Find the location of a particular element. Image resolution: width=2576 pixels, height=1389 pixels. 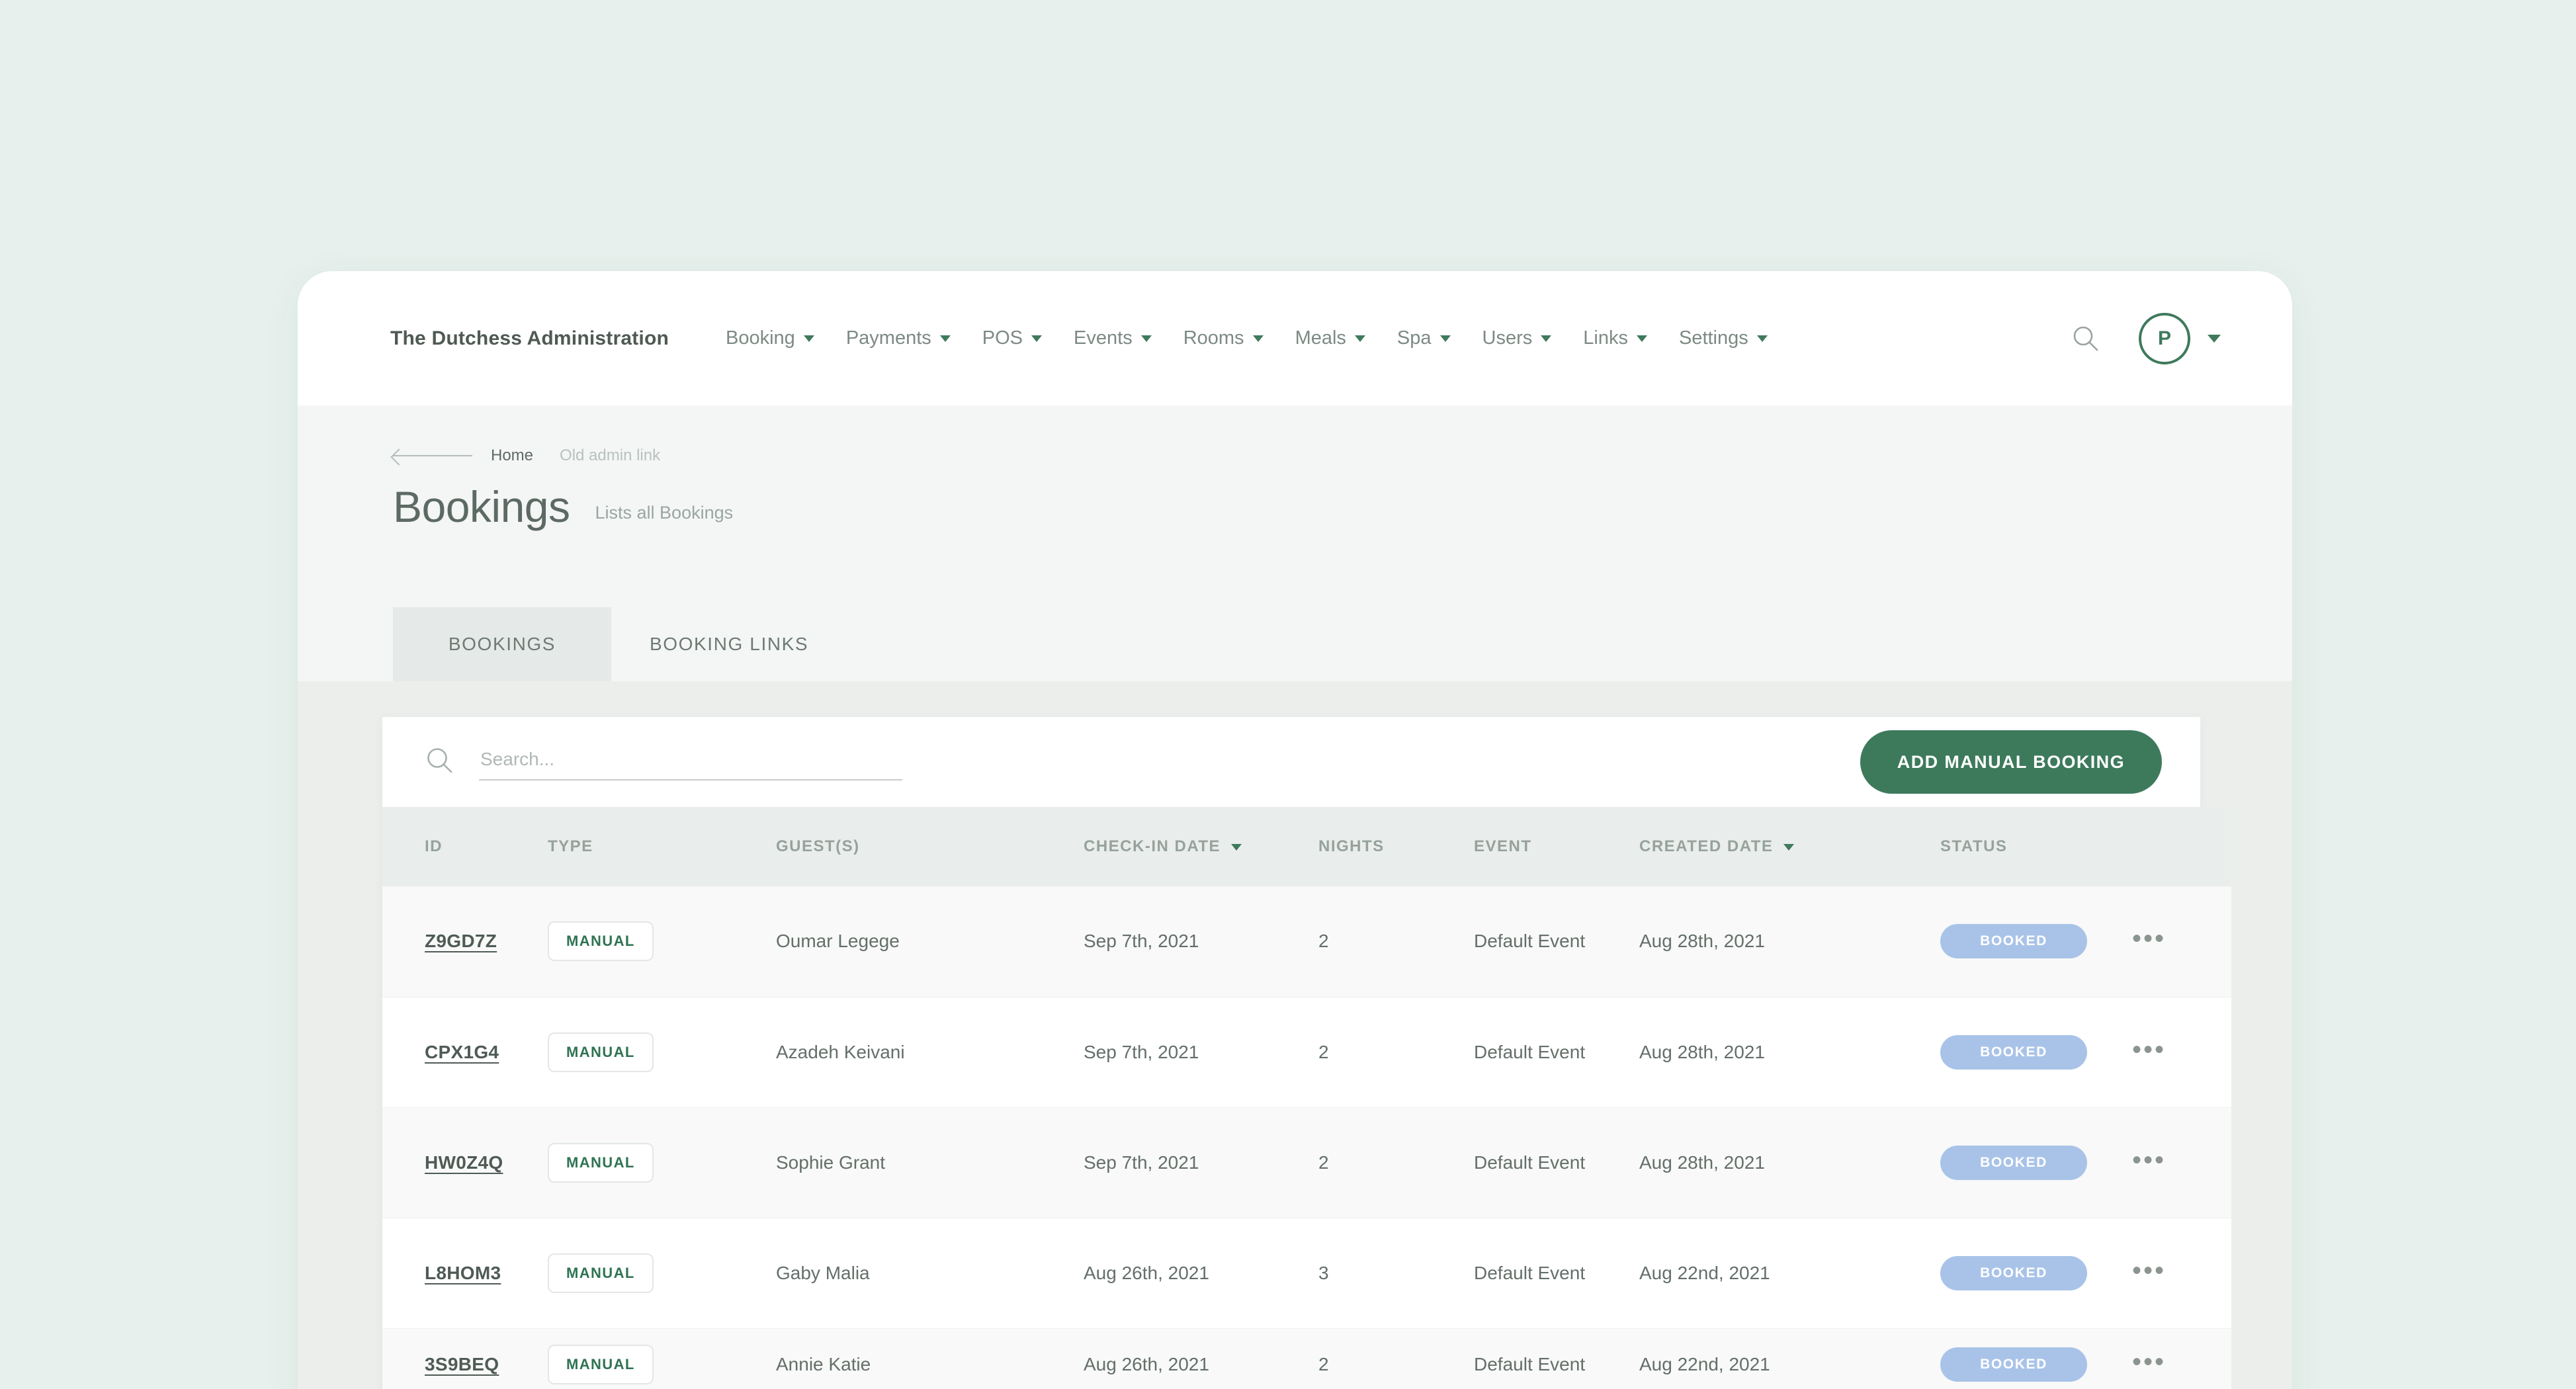

nav-item-pos: POS is located at coordinates (1012, 338).